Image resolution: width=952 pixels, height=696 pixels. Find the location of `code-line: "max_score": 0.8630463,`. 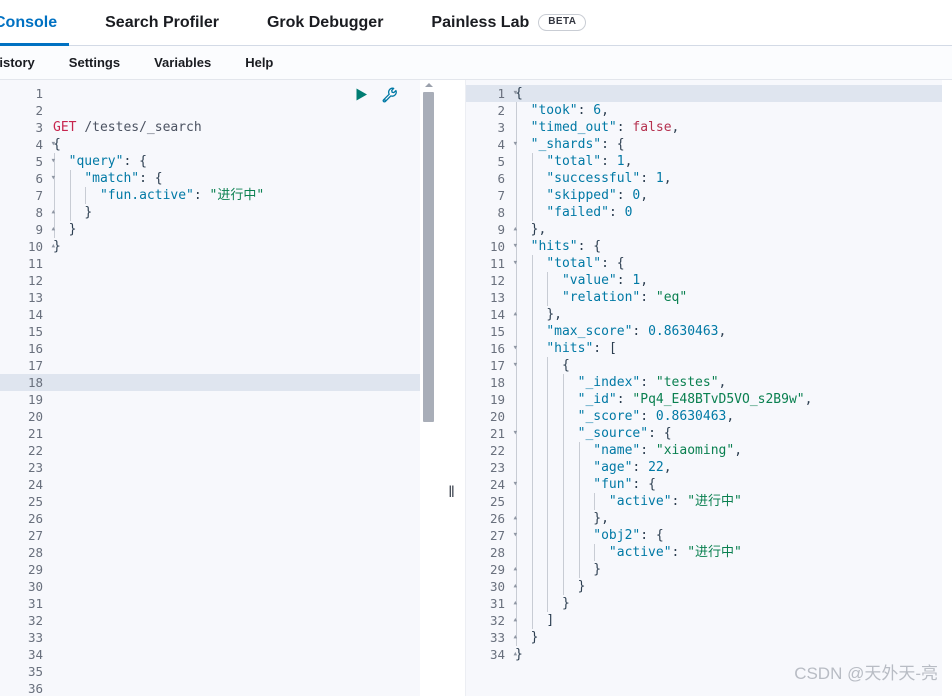

code-line: "max_score": 0.8630463, is located at coordinates (730, 331).